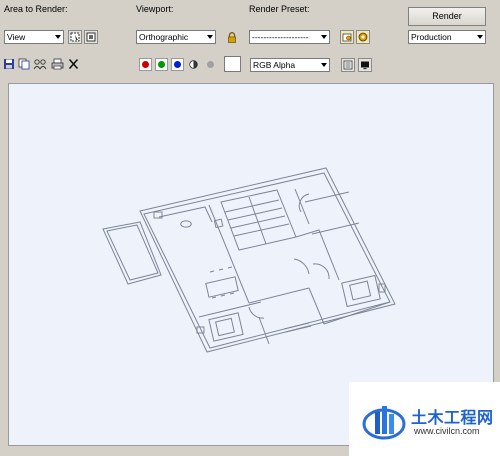 The height and width of the screenshot is (456, 500). What do you see at coordinates (274, 65) in the screenshot?
I see `channel-value: RGB Alpha` at bounding box center [274, 65].